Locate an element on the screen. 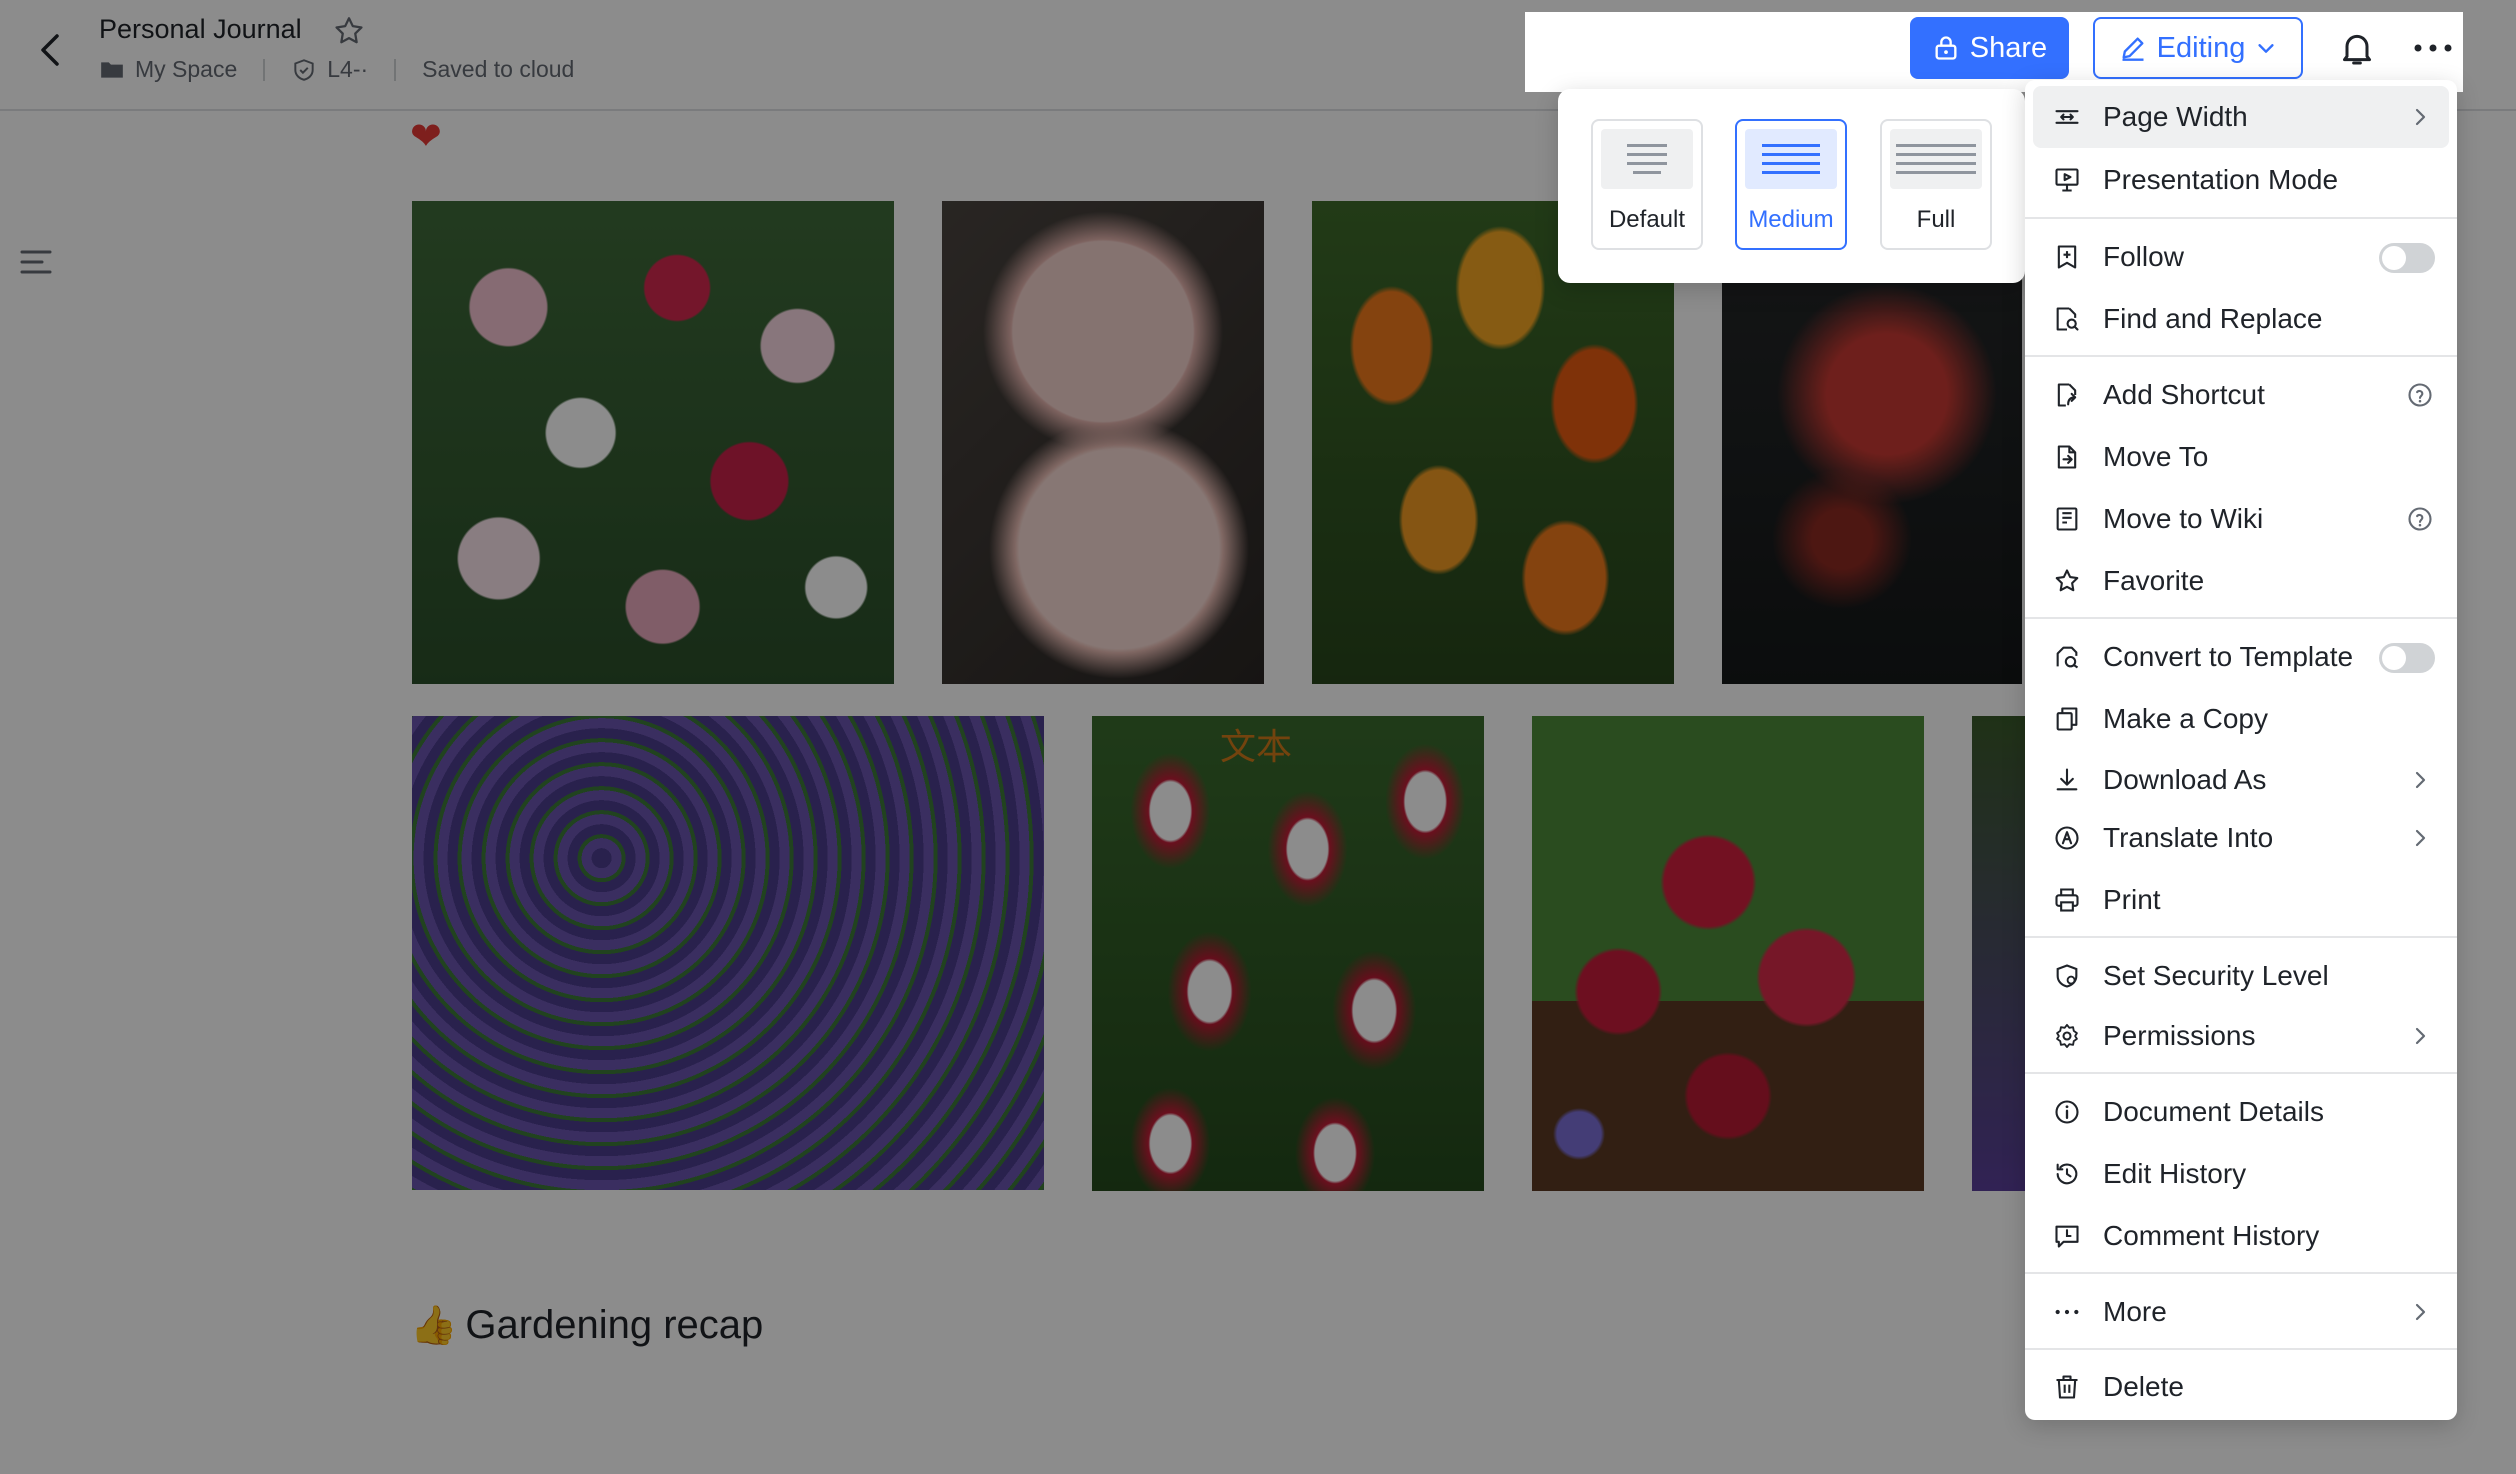  menu-comment-history: Comment History is located at coordinates (2241, 1236).